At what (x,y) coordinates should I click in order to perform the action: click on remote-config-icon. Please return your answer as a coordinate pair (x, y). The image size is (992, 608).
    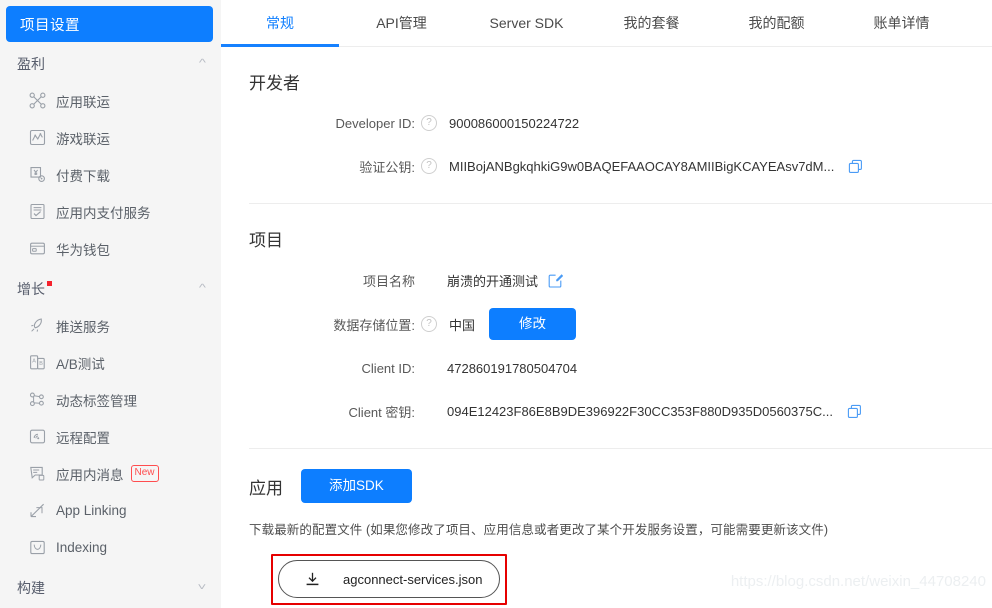
    Looking at the image, I should click on (37, 437).